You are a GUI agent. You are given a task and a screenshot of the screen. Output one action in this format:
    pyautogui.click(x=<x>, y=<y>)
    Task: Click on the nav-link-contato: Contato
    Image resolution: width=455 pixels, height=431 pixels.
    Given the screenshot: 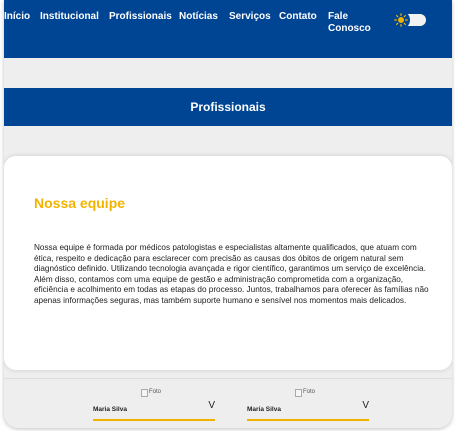 What is the action you would take?
    pyautogui.click(x=298, y=17)
    